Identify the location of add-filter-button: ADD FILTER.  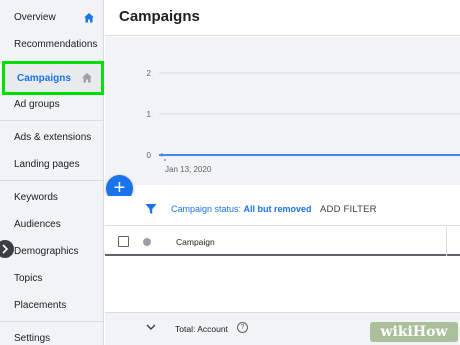
(348, 209).